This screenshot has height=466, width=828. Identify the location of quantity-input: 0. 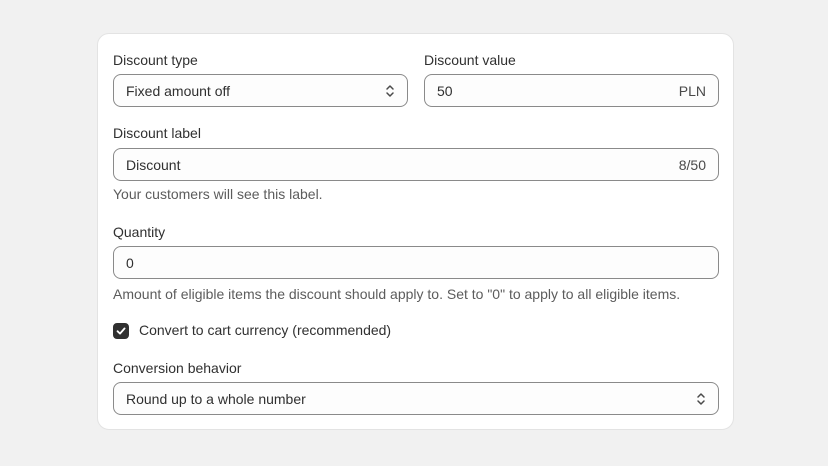
(416, 262).